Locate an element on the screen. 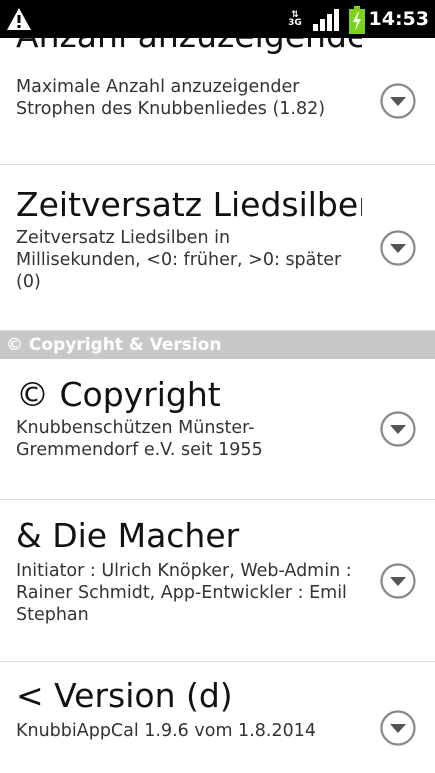 The width and height of the screenshot is (435, 773). preference-title: Anzahl anzuzeigender is located at coordinates (181, 47).